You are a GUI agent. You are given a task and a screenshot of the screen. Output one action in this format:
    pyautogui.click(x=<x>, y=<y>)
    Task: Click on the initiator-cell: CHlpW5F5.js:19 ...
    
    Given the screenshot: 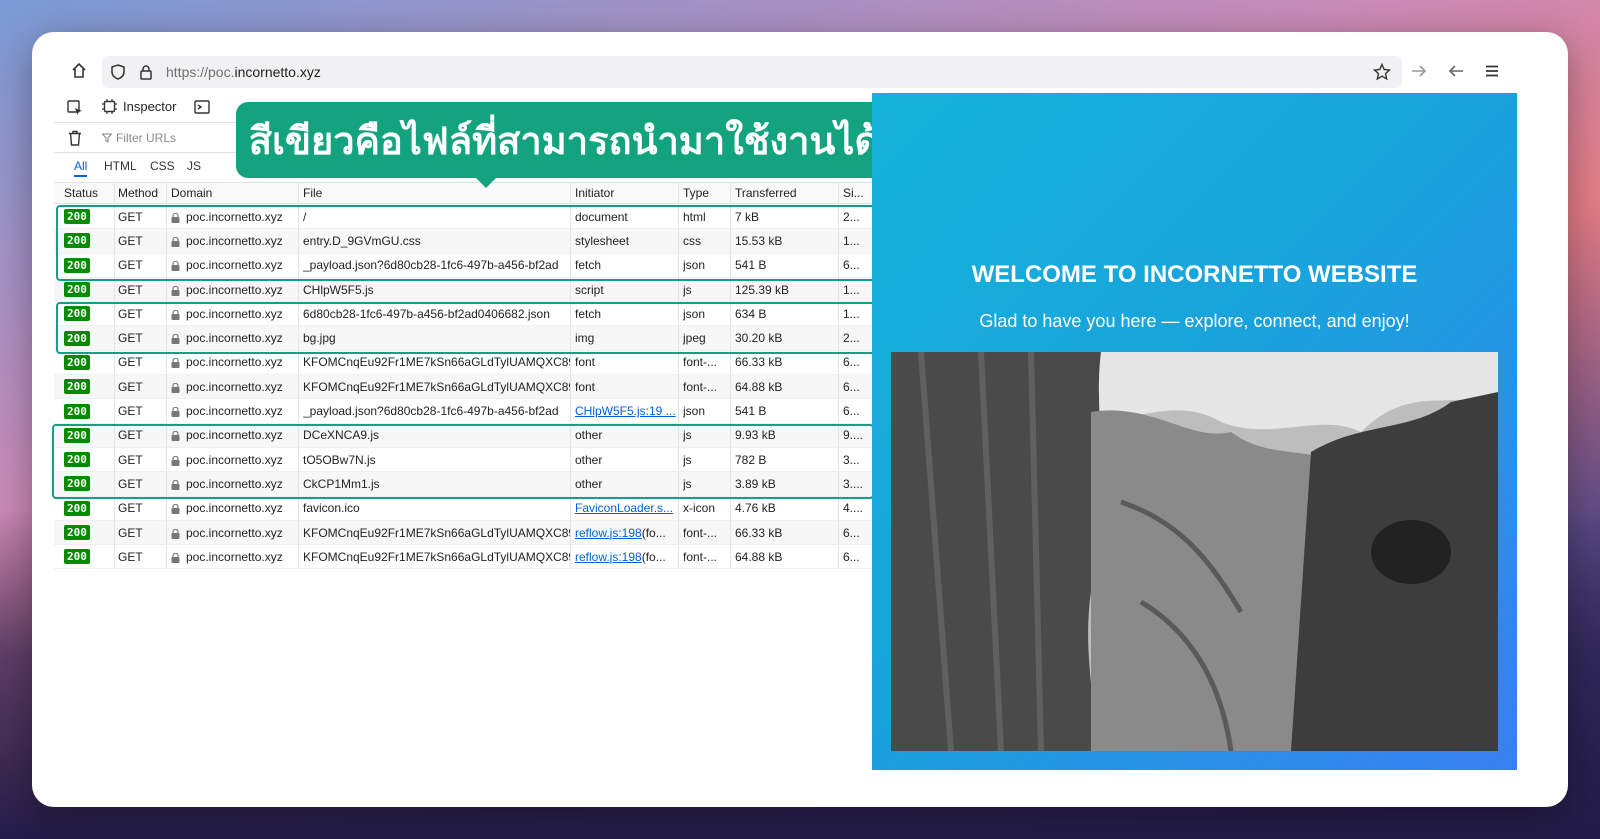 What is the action you would take?
    pyautogui.click(x=627, y=410)
    